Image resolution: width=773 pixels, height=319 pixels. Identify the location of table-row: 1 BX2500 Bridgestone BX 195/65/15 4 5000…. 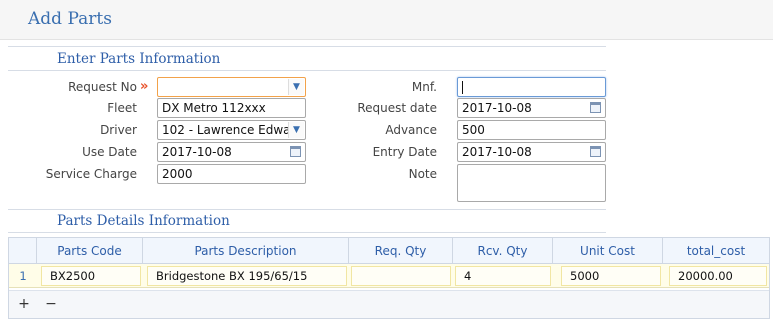
(389, 276).